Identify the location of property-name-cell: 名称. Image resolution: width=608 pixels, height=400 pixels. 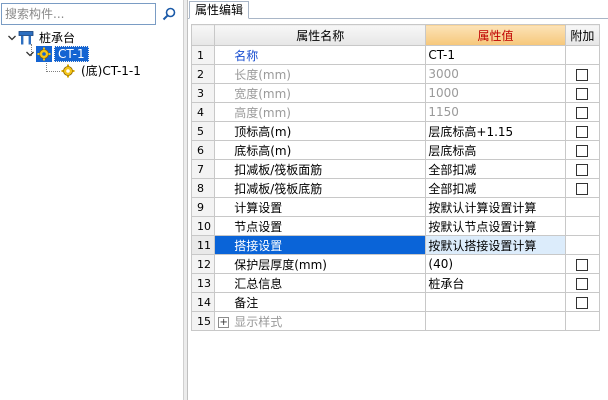
(320, 55).